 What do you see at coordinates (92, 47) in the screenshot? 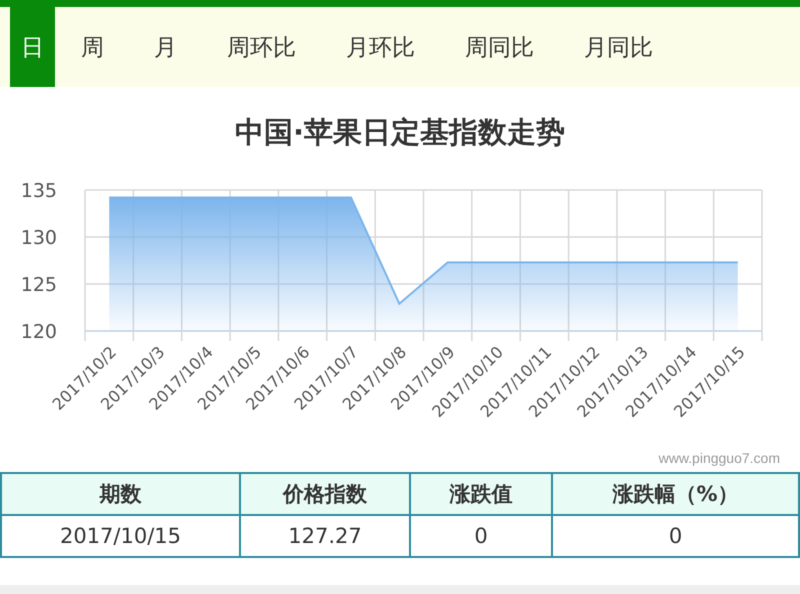
I see `tab: 周` at bounding box center [92, 47].